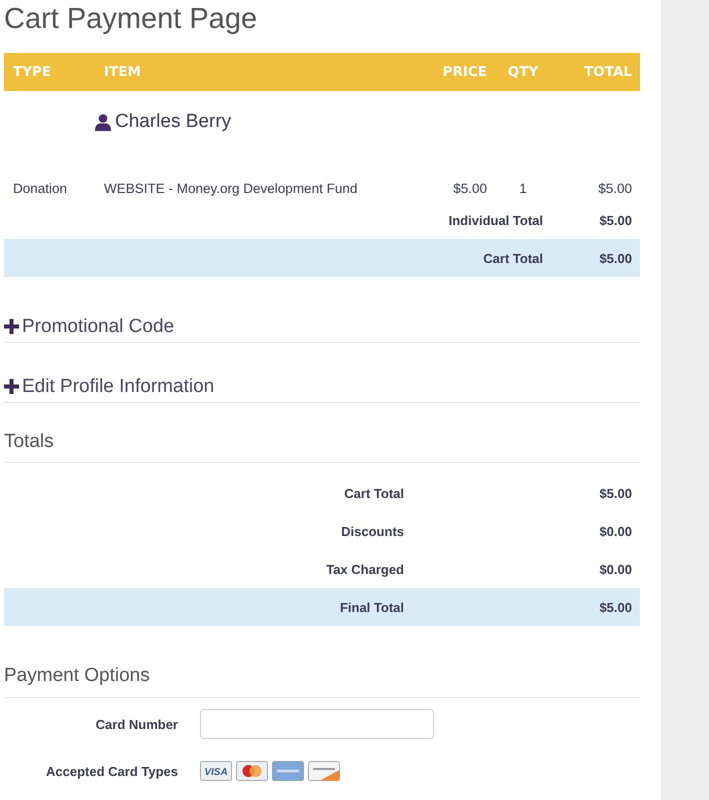  I want to click on section-toggle: Edit Profile Information, so click(322, 373).